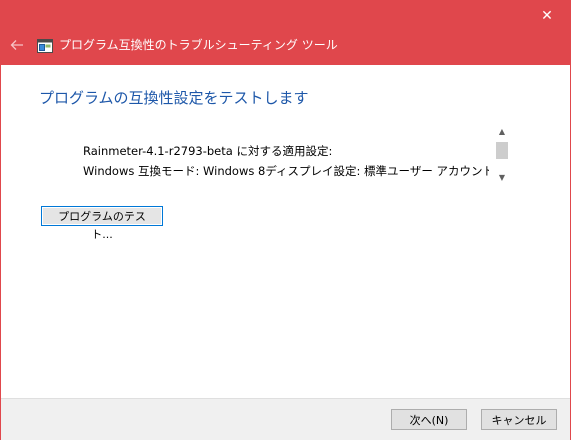 This screenshot has height=440, width=571. I want to click on close-button: ✕, so click(547, 16).